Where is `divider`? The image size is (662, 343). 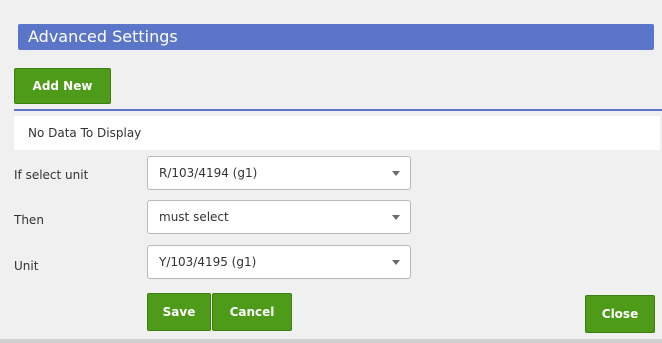
divider is located at coordinates (338, 110).